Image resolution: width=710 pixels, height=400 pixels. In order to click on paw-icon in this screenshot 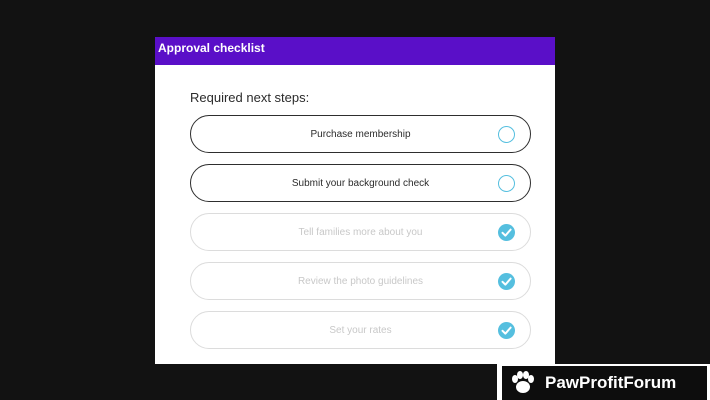, I will do `click(522, 383)`.